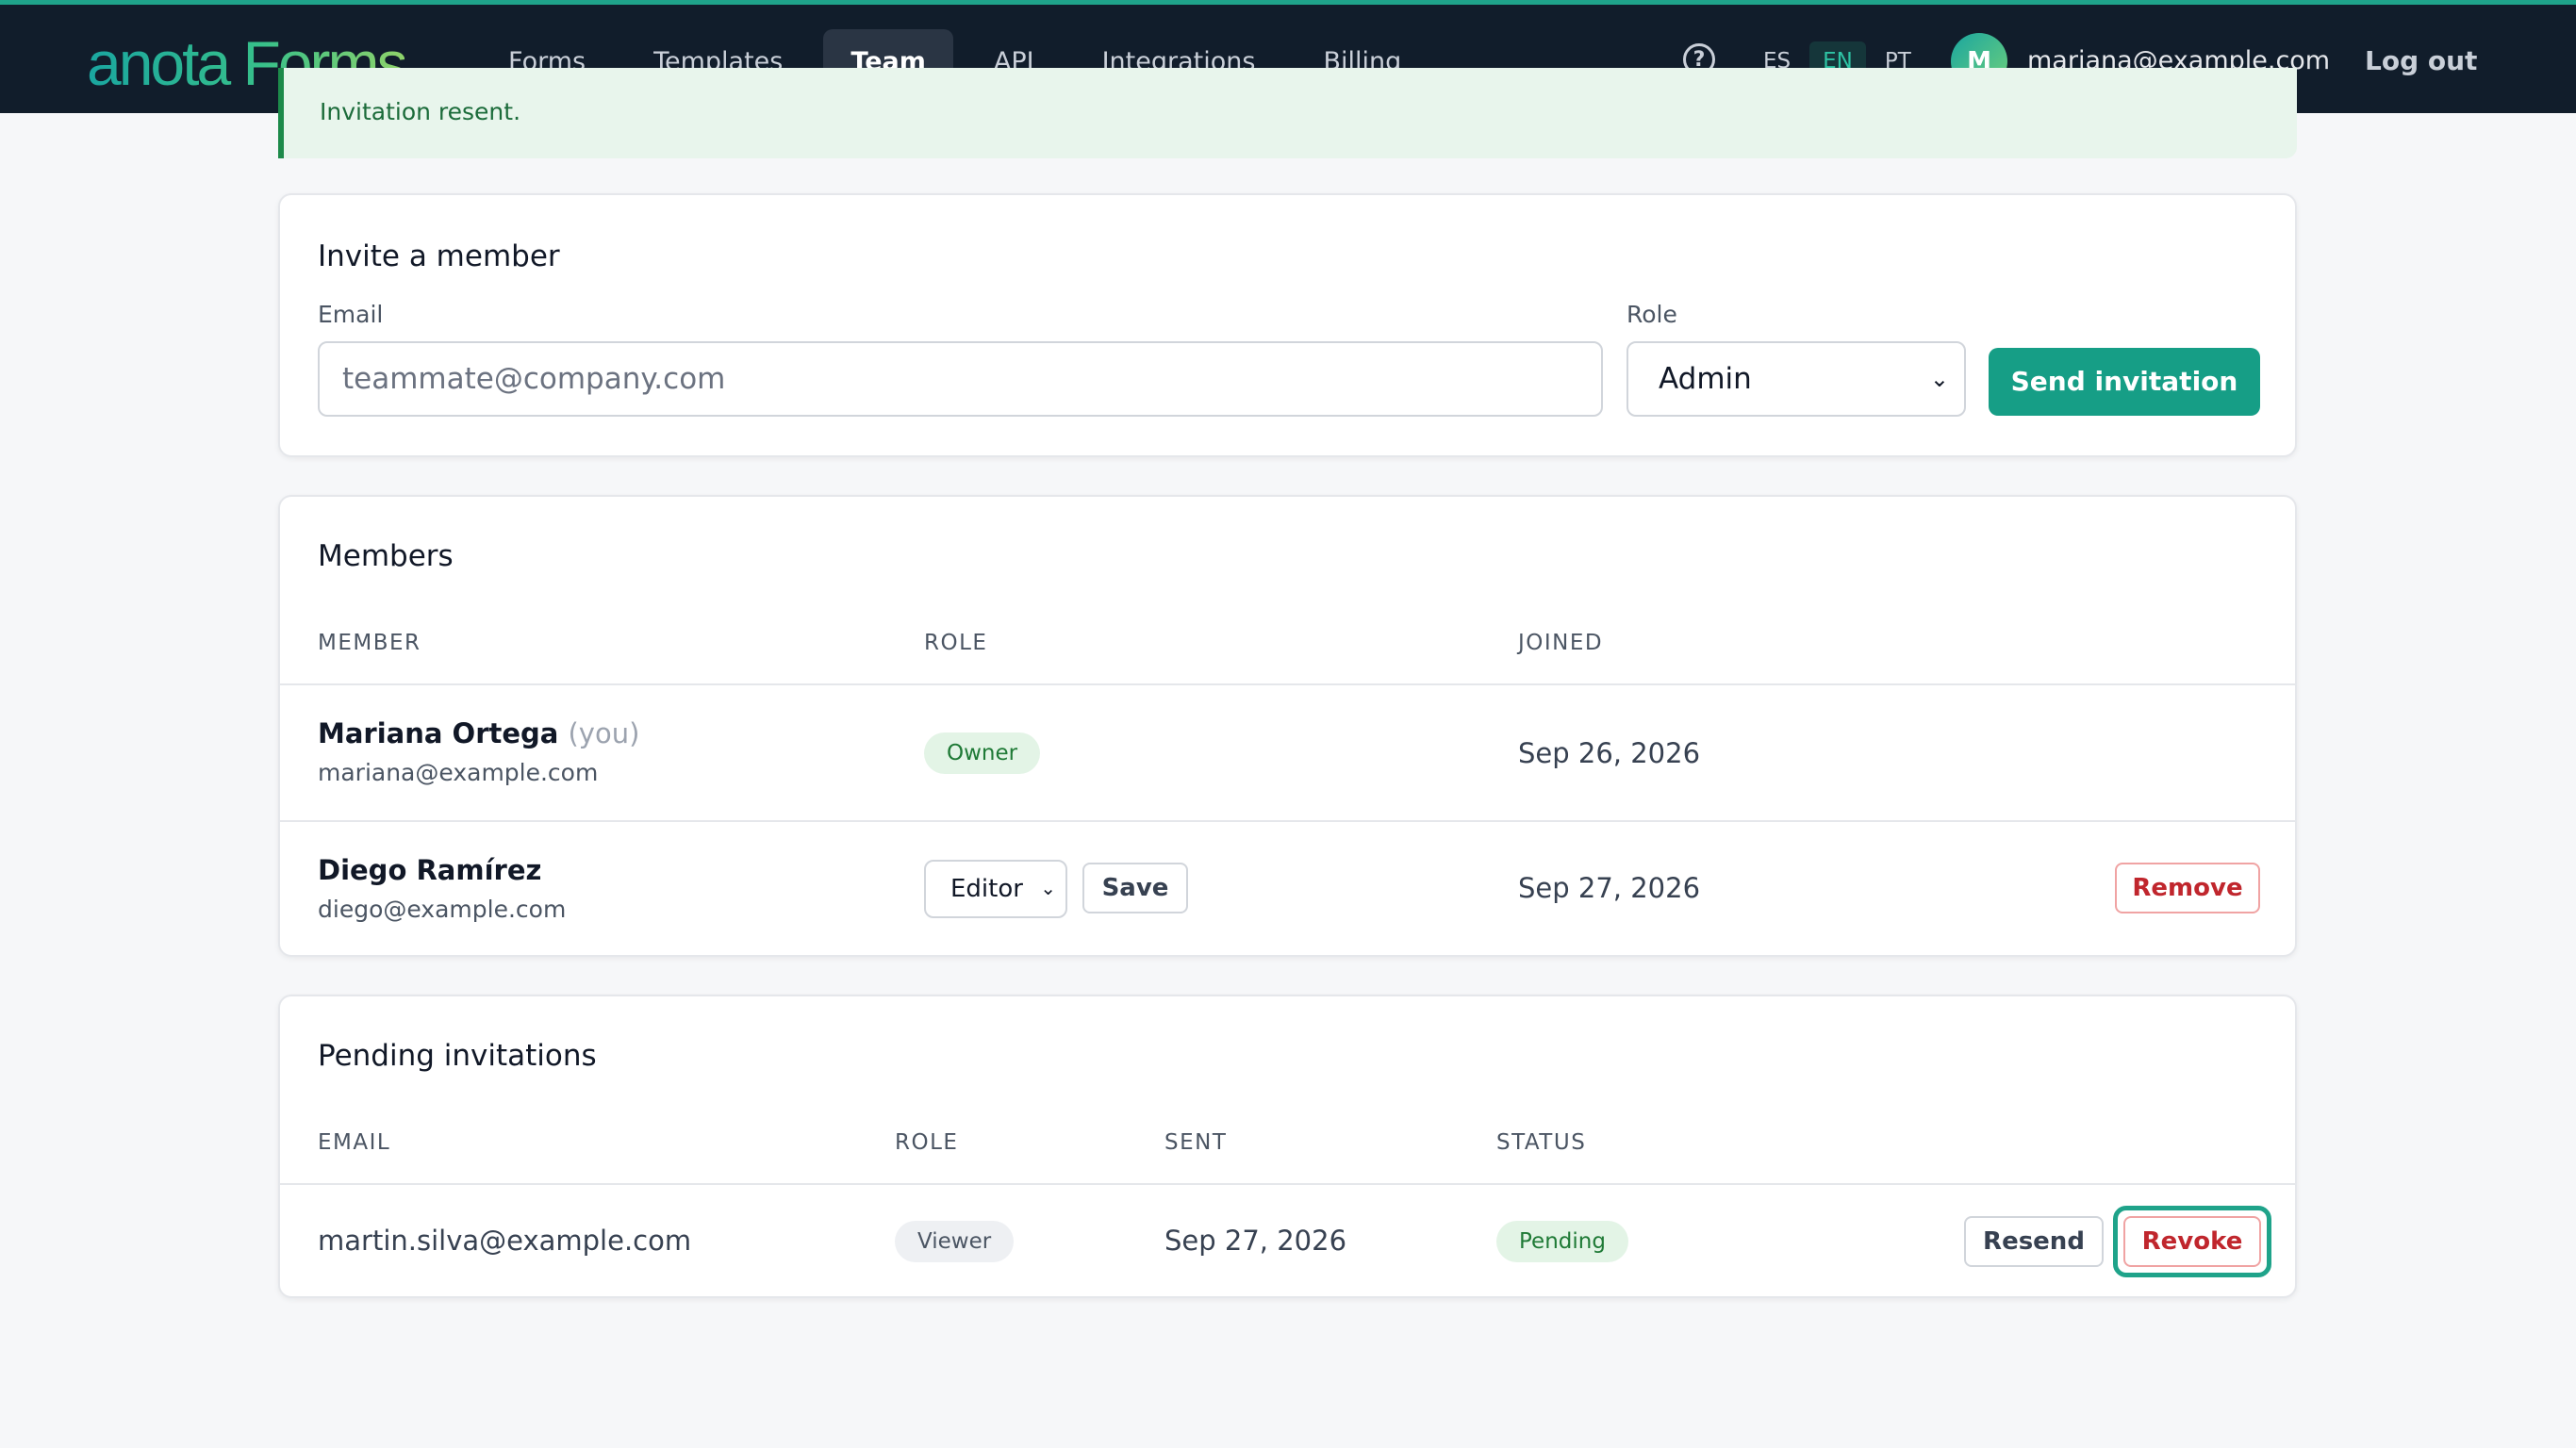 This screenshot has height=1448, width=2576. Describe the element at coordinates (955, 1241) in the screenshot. I see `role-badge-viewer: Viewer` at that location.